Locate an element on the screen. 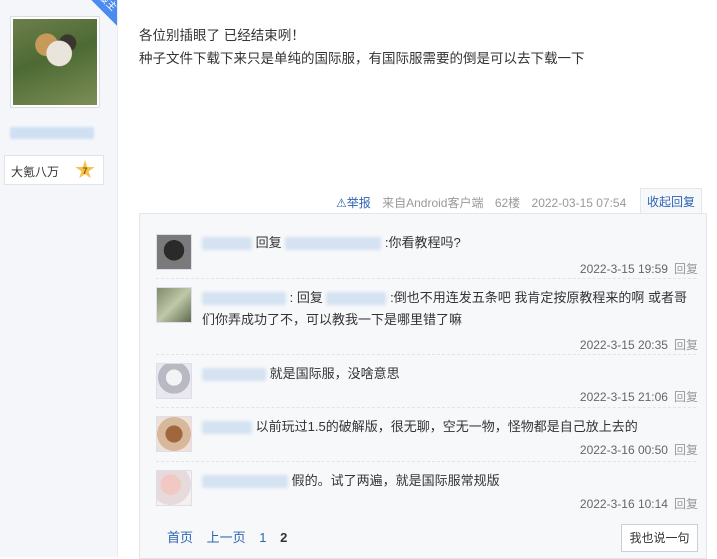 This screenshot has width=717, height=559. reply-meta: 2022-3-15 20:35 回复 is located at coordinates (639, 344).